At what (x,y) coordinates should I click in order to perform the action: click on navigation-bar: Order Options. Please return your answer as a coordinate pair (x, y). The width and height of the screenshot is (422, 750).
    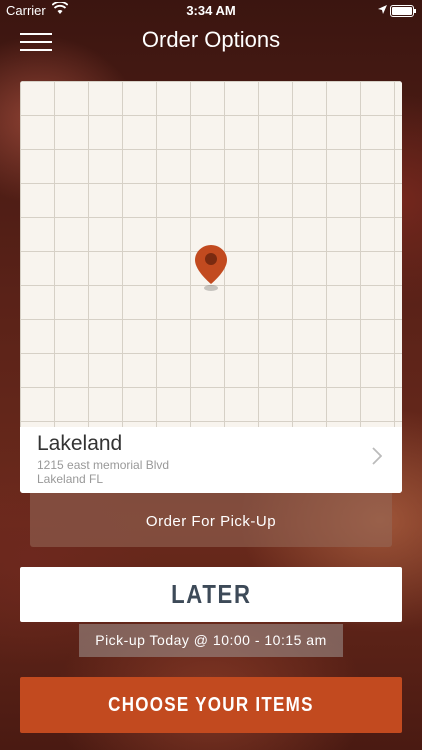
    Looking at the image, I should click on (211, 42).